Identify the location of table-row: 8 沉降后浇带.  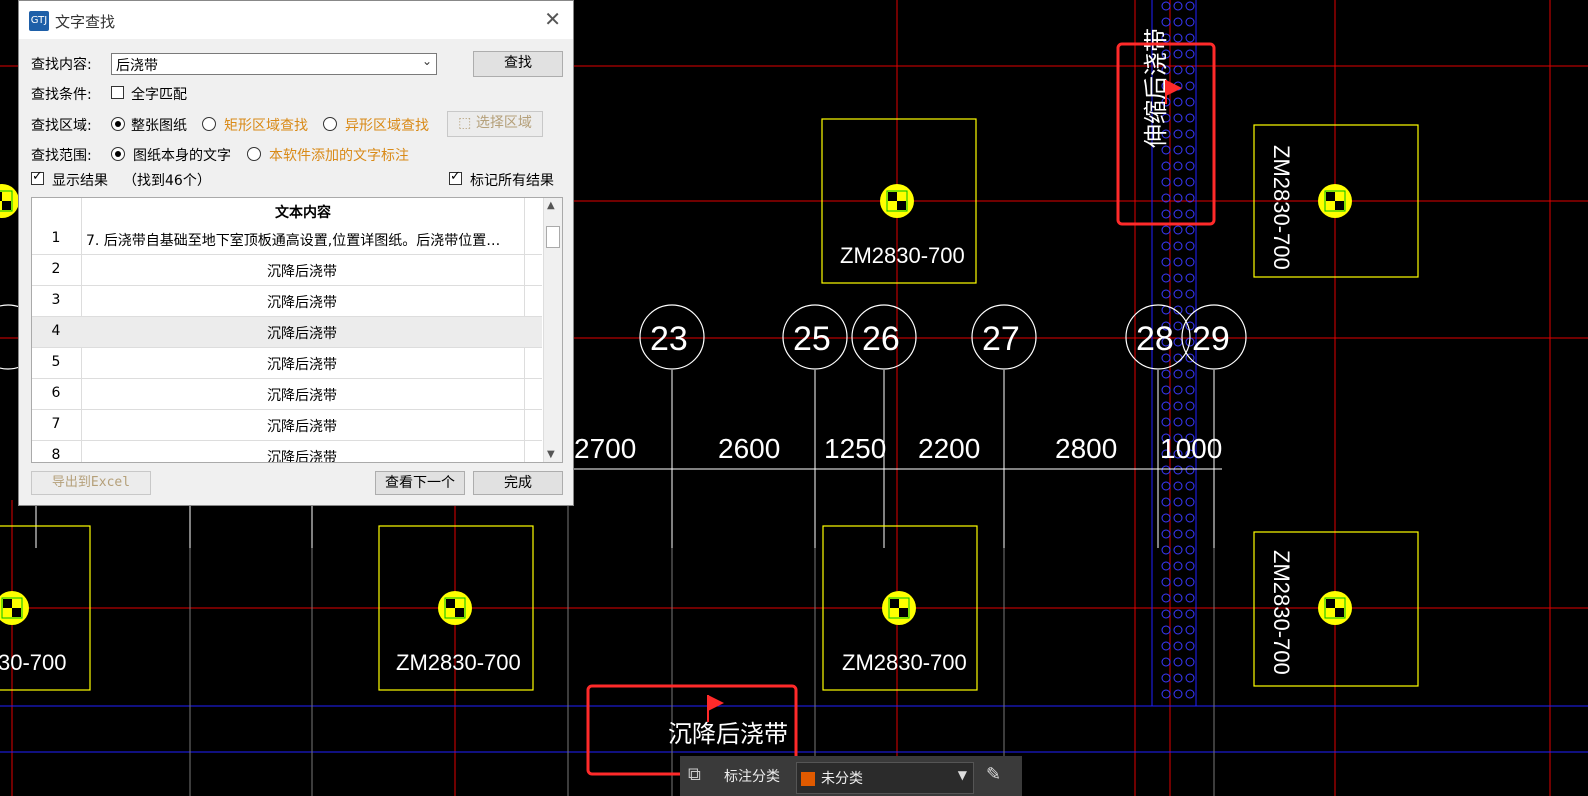
(287, 452).